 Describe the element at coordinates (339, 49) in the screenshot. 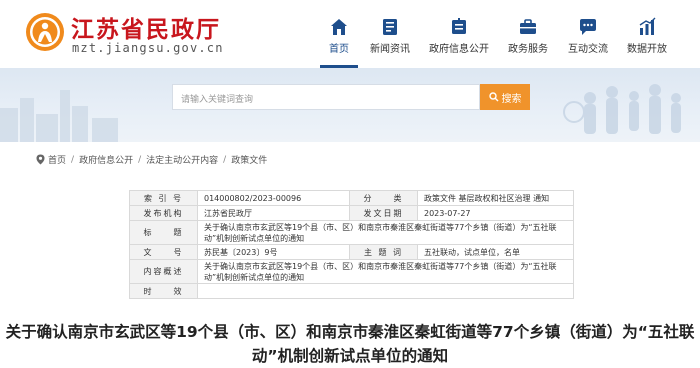

I see `nav-label-home: 首页` at that location.